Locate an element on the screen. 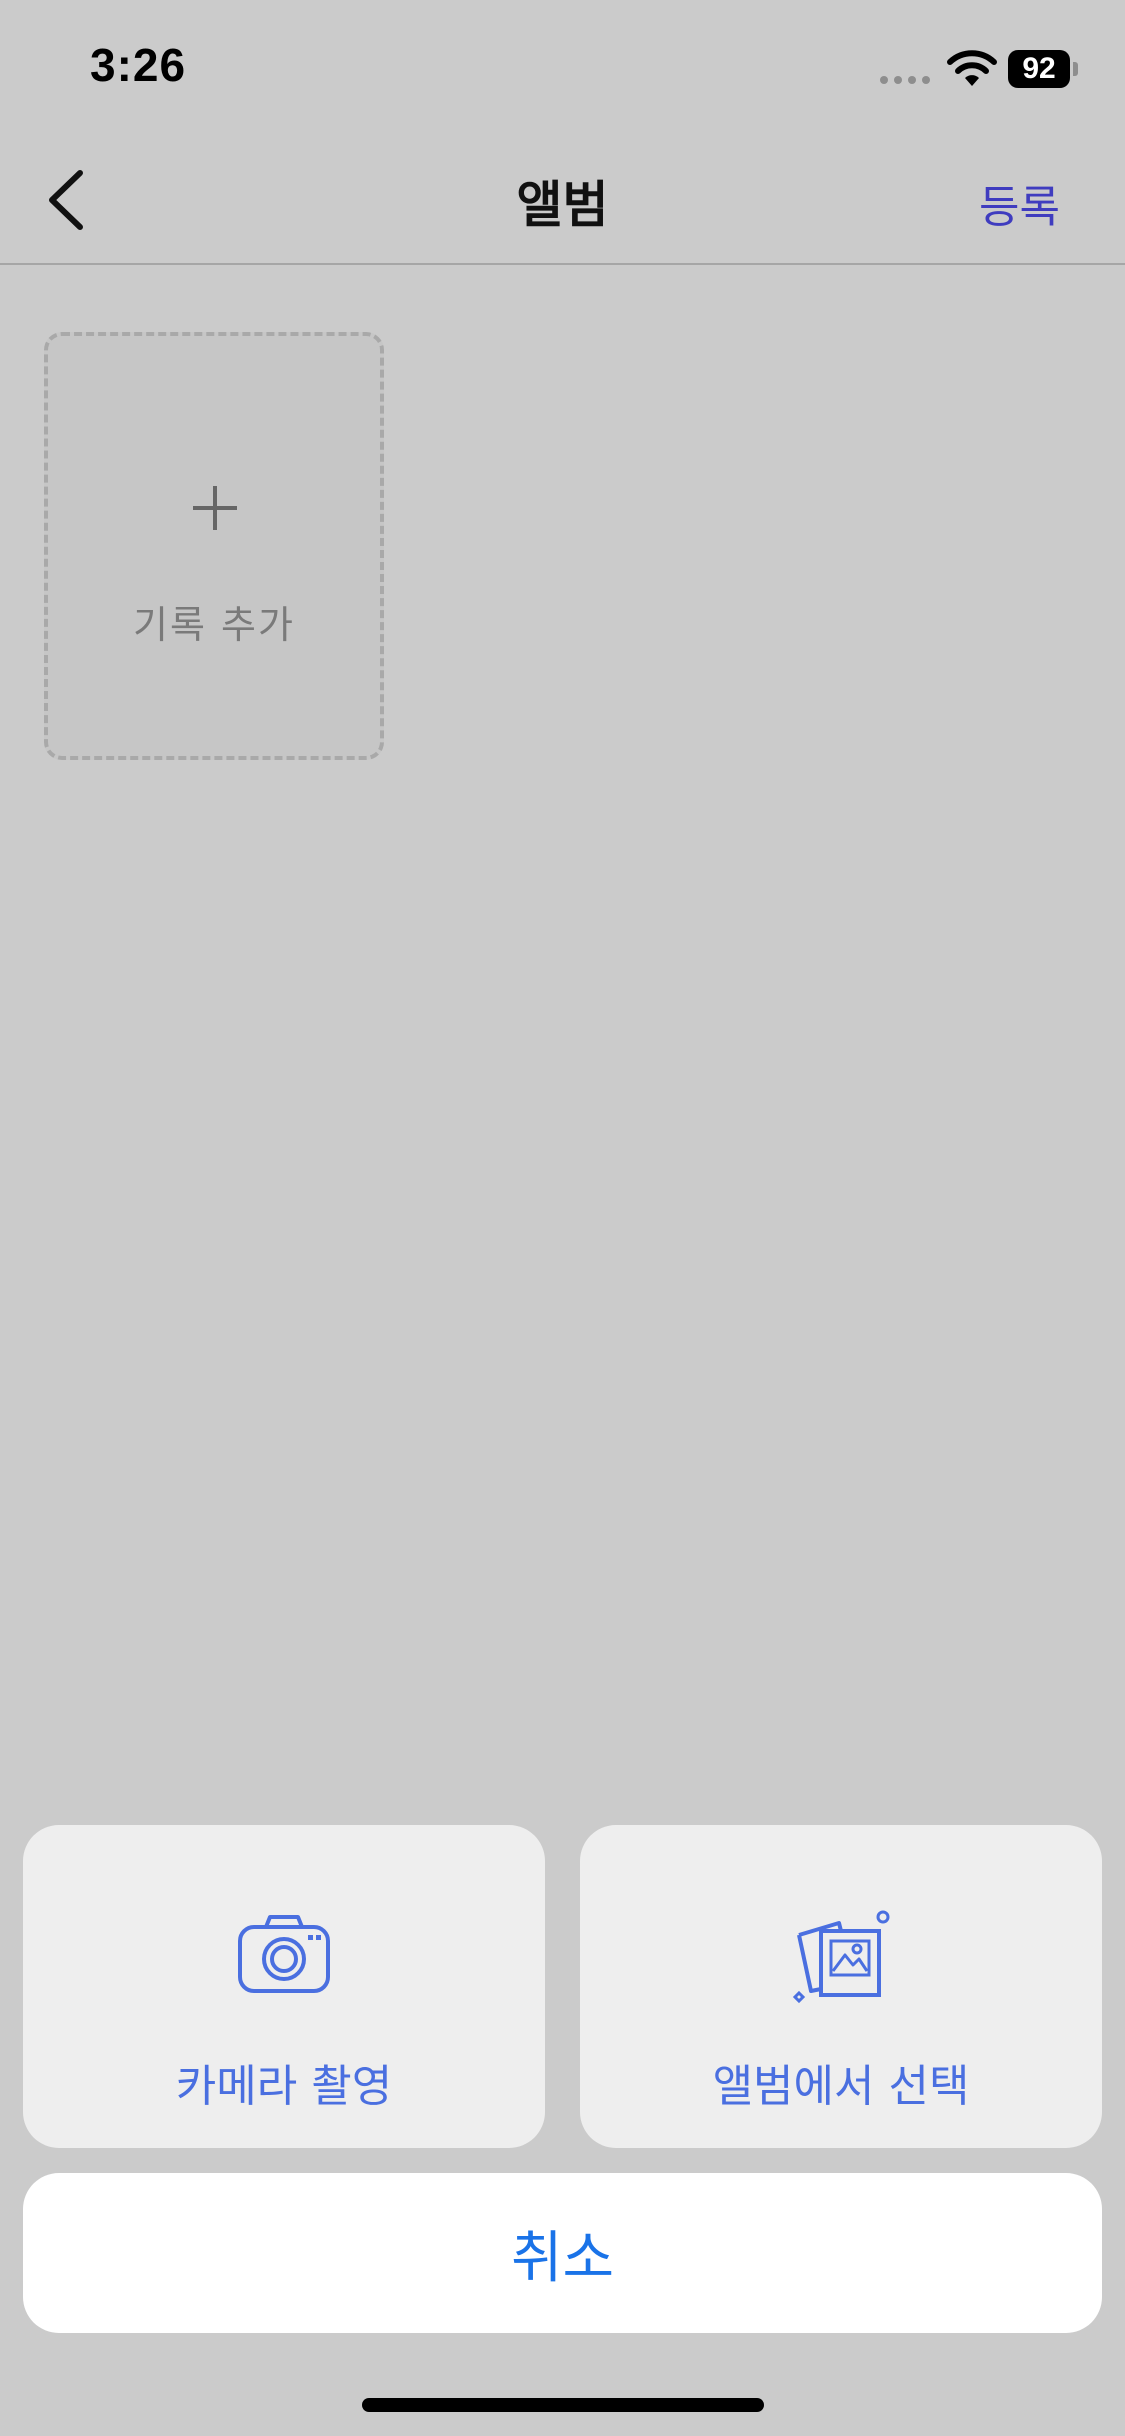 This screenshot has height=2436, width=1125. register-button: 등록 is located at coordinates (1019, 203).